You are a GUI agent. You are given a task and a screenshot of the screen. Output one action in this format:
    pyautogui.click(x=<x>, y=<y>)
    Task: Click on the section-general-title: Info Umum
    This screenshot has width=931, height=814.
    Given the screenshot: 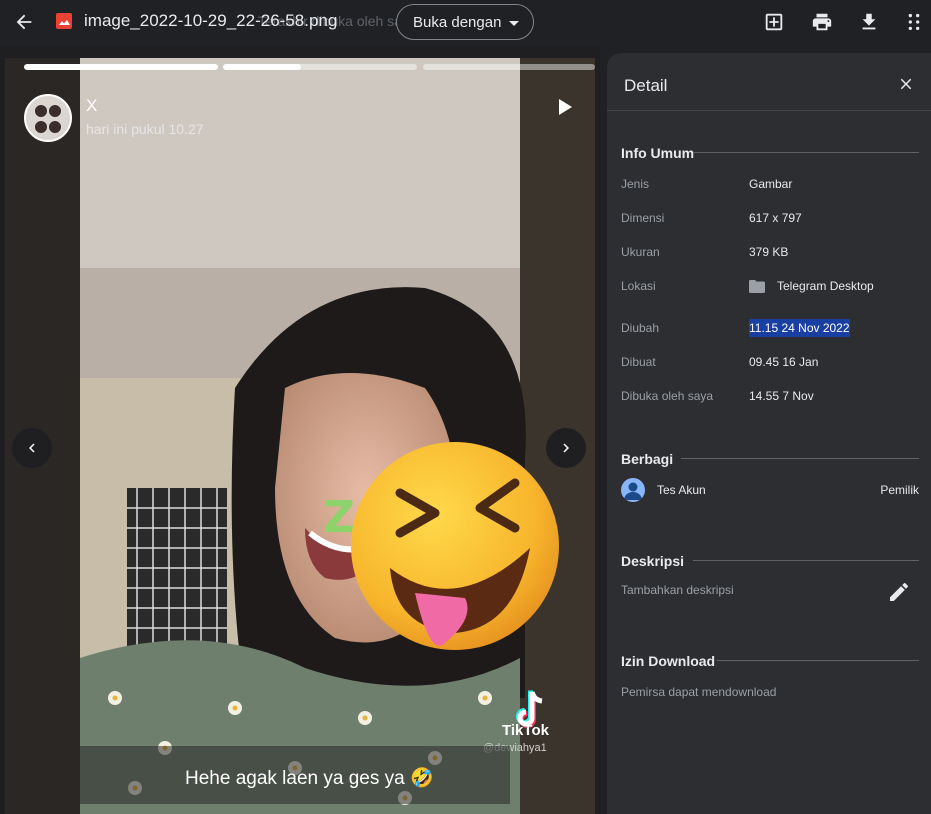 What is the action you would take?
    pyautogui.click(x=658, y=153)
    